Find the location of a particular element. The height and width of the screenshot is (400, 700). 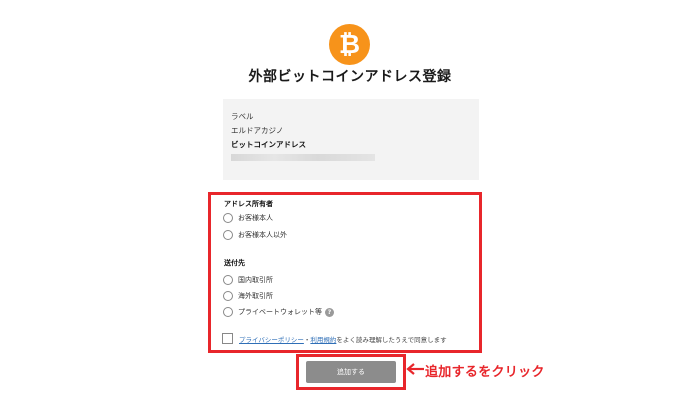

radio-label: お客様本人以外 is located at coordinates (262, 235).